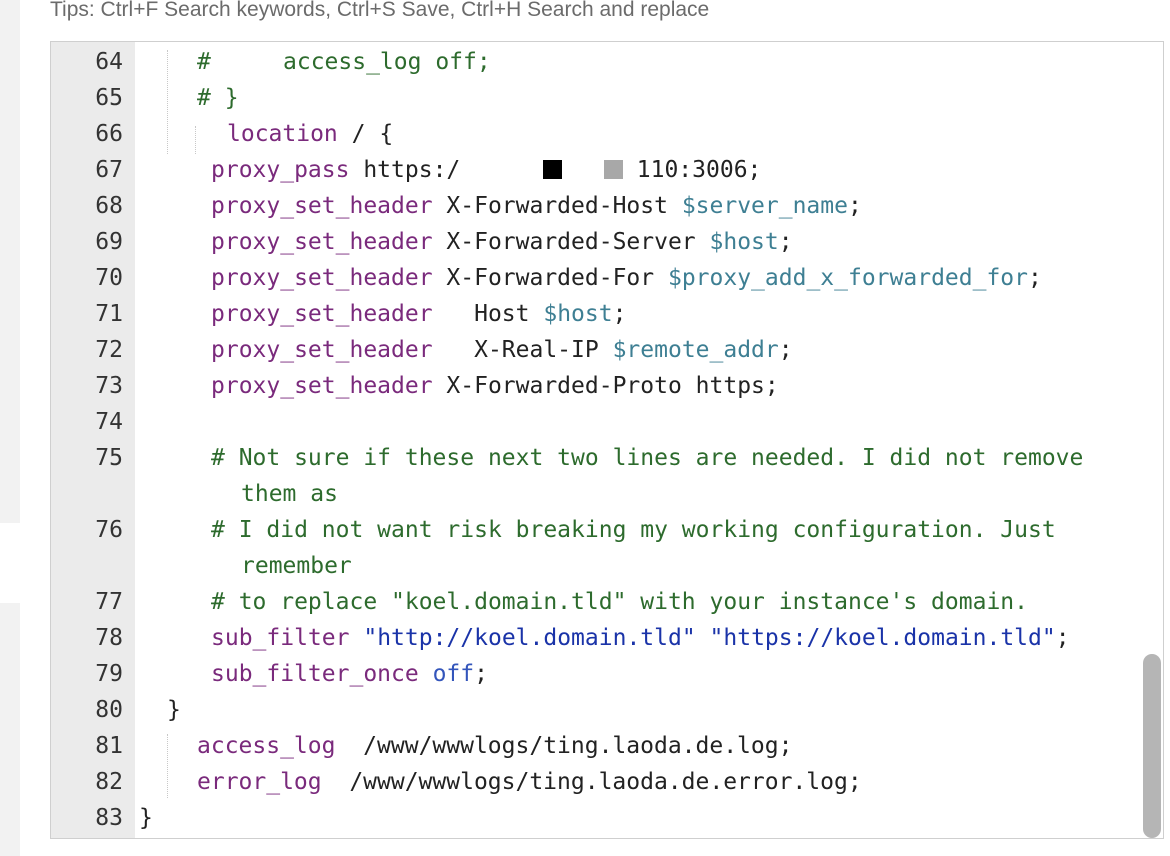  I want to click on line-number: 76, so click(109, 530).